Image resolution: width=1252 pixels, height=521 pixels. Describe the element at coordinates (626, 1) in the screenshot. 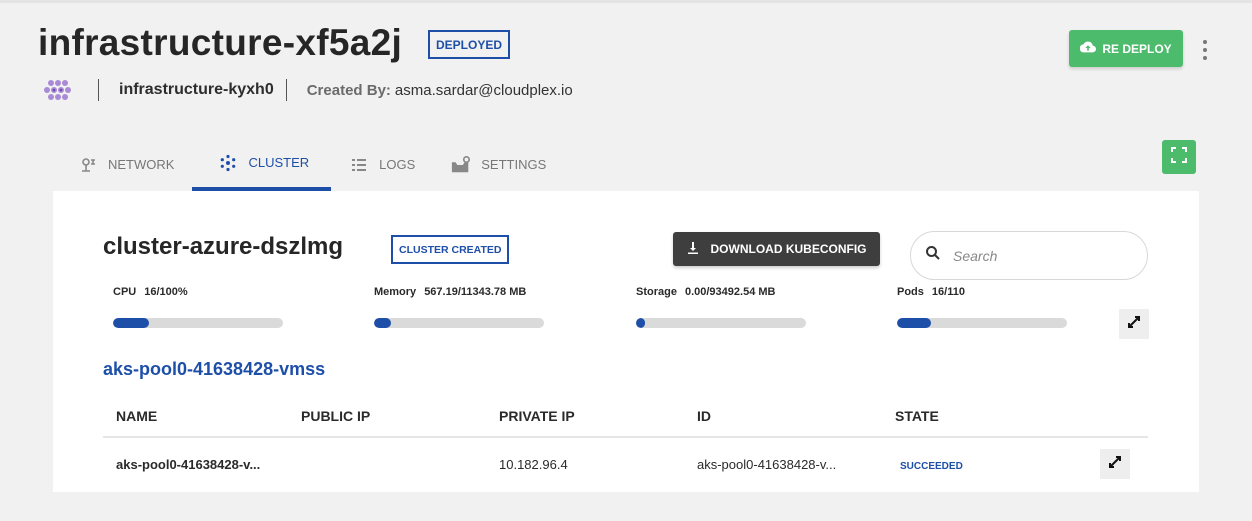

I see `top-border` at that location.